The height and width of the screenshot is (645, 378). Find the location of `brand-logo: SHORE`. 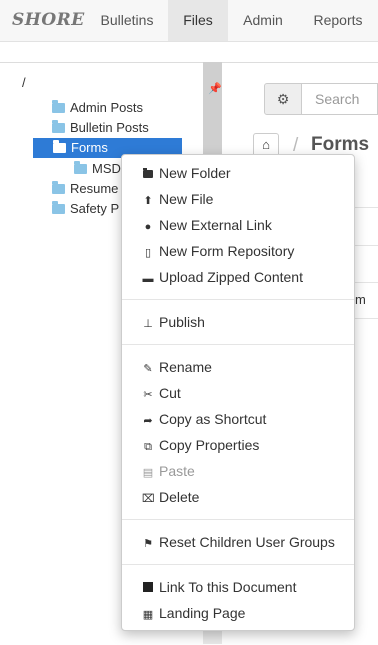

brand-logo: SHORE is located at coordinates (48, 20).